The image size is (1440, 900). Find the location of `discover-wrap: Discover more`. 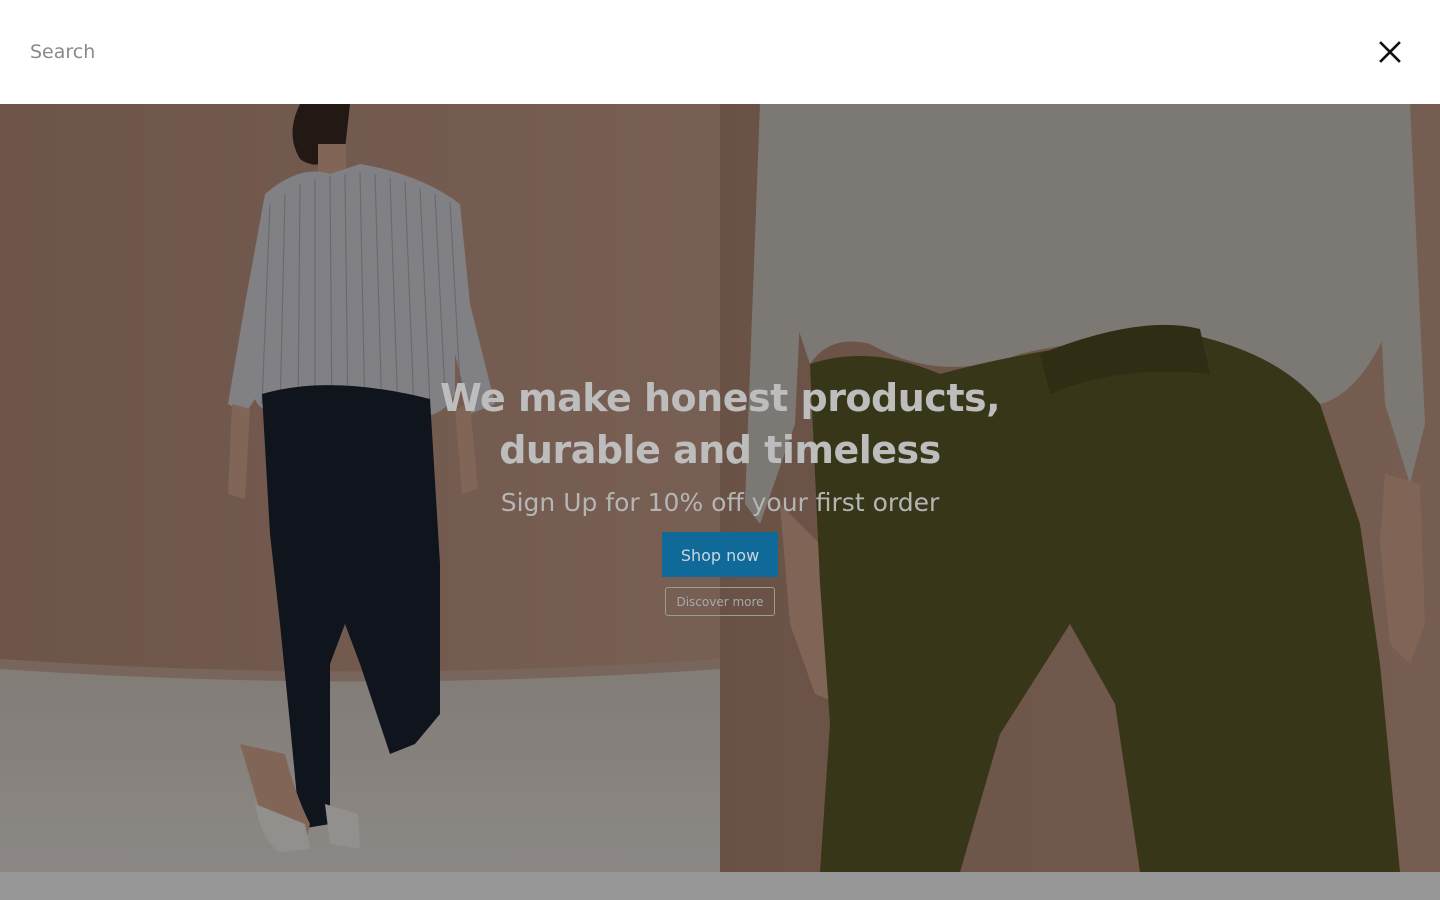

discover-wrap: Discover more is located at coordinates (720, 601).